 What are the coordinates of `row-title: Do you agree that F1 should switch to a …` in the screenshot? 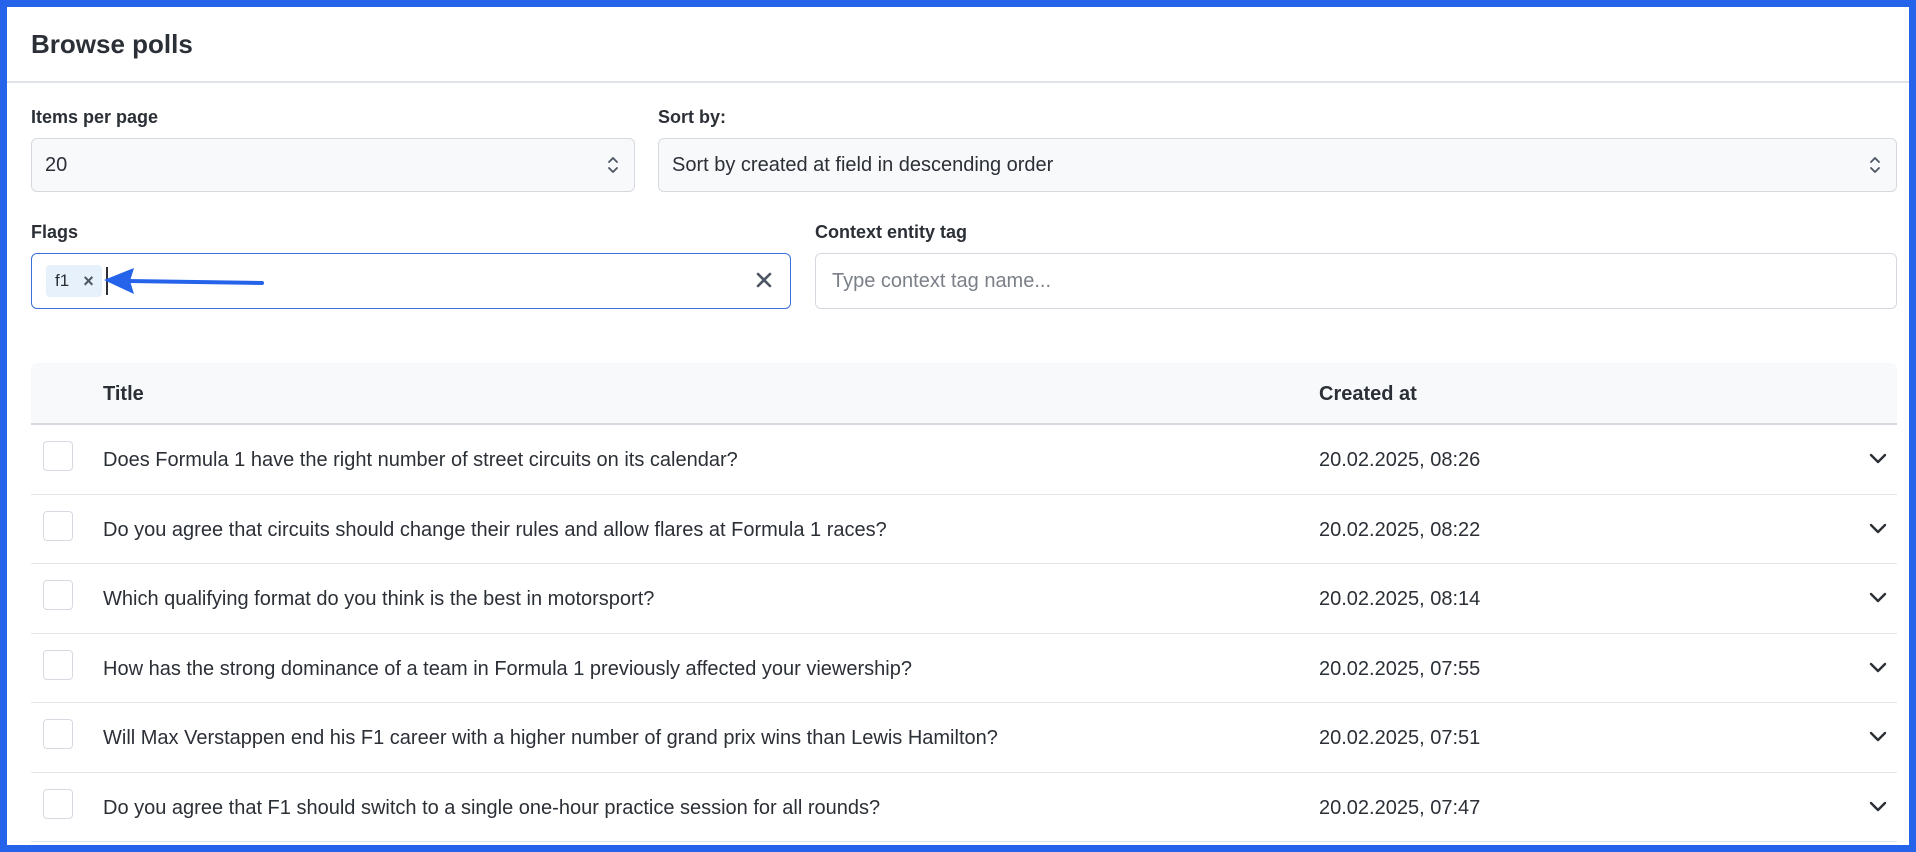 It's located at (491, 808).